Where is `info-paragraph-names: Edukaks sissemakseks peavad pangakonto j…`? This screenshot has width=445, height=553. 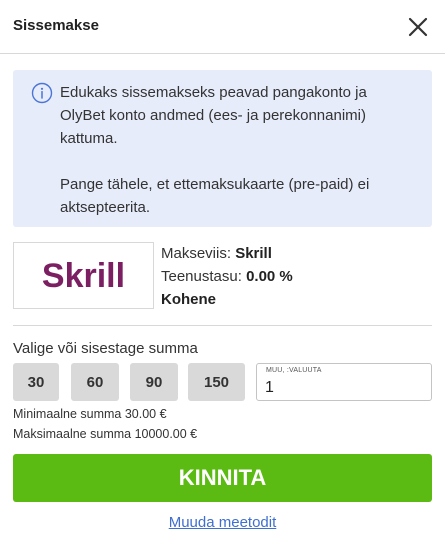 info-paragraph-names: Edukaks sissemakseks peavad pangakonto j… is located at coordinates (213, 115).